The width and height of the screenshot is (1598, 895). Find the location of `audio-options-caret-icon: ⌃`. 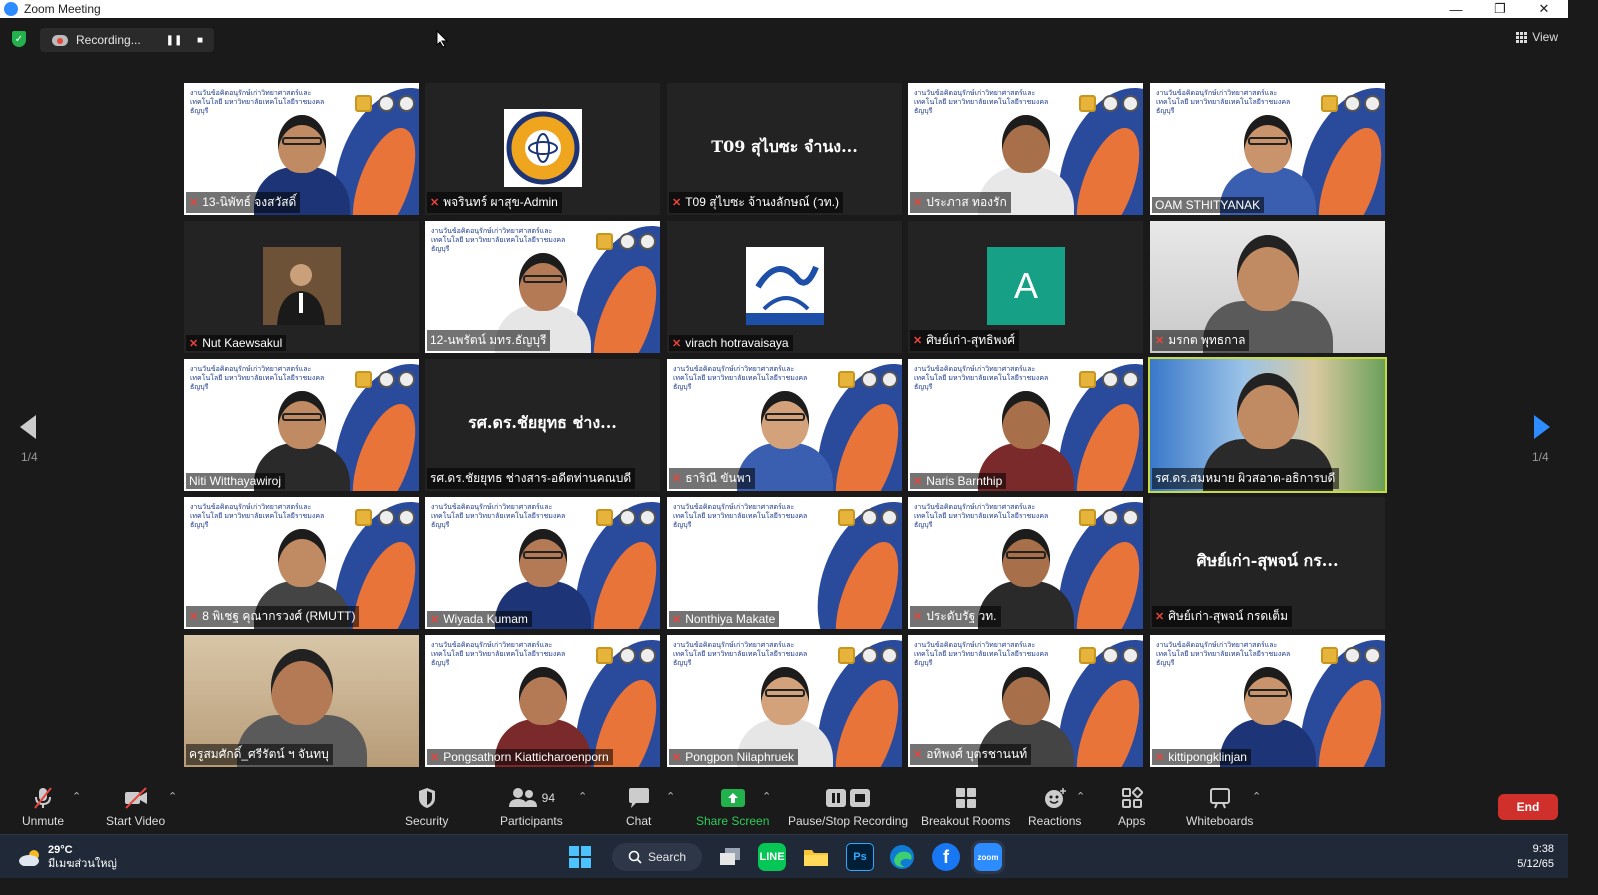

audio-options-caret-icon: ⌃ is located at coordinates (76, 796).